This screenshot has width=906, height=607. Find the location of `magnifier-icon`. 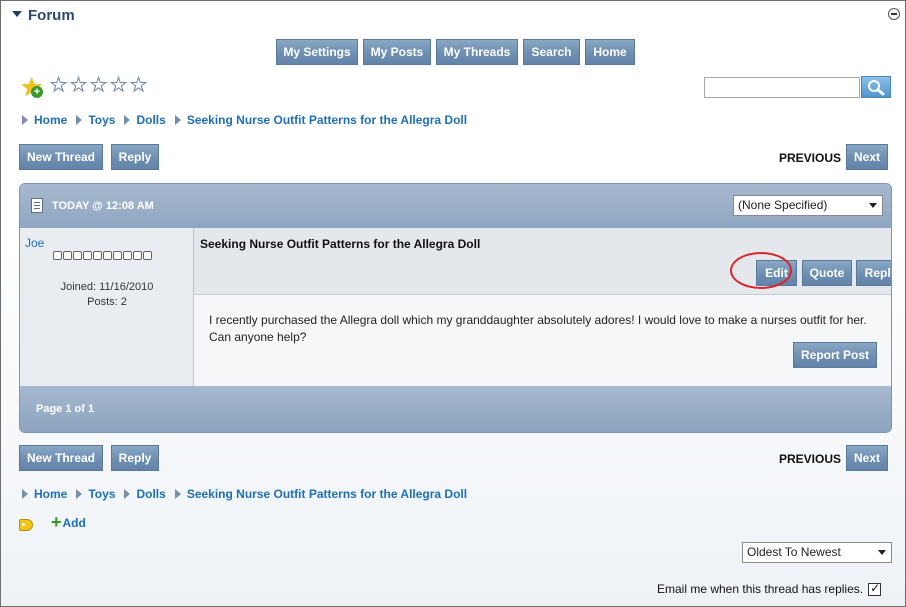

magnifier-icon is located at coordinates (876, 88).